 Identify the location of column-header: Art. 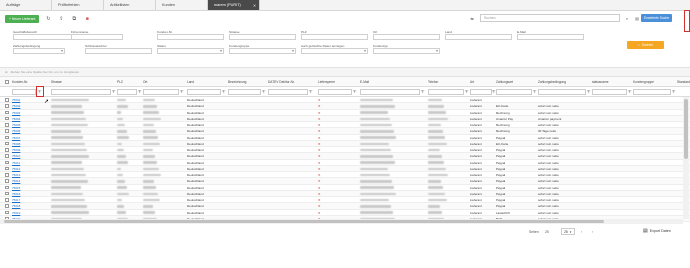
(472, 82).